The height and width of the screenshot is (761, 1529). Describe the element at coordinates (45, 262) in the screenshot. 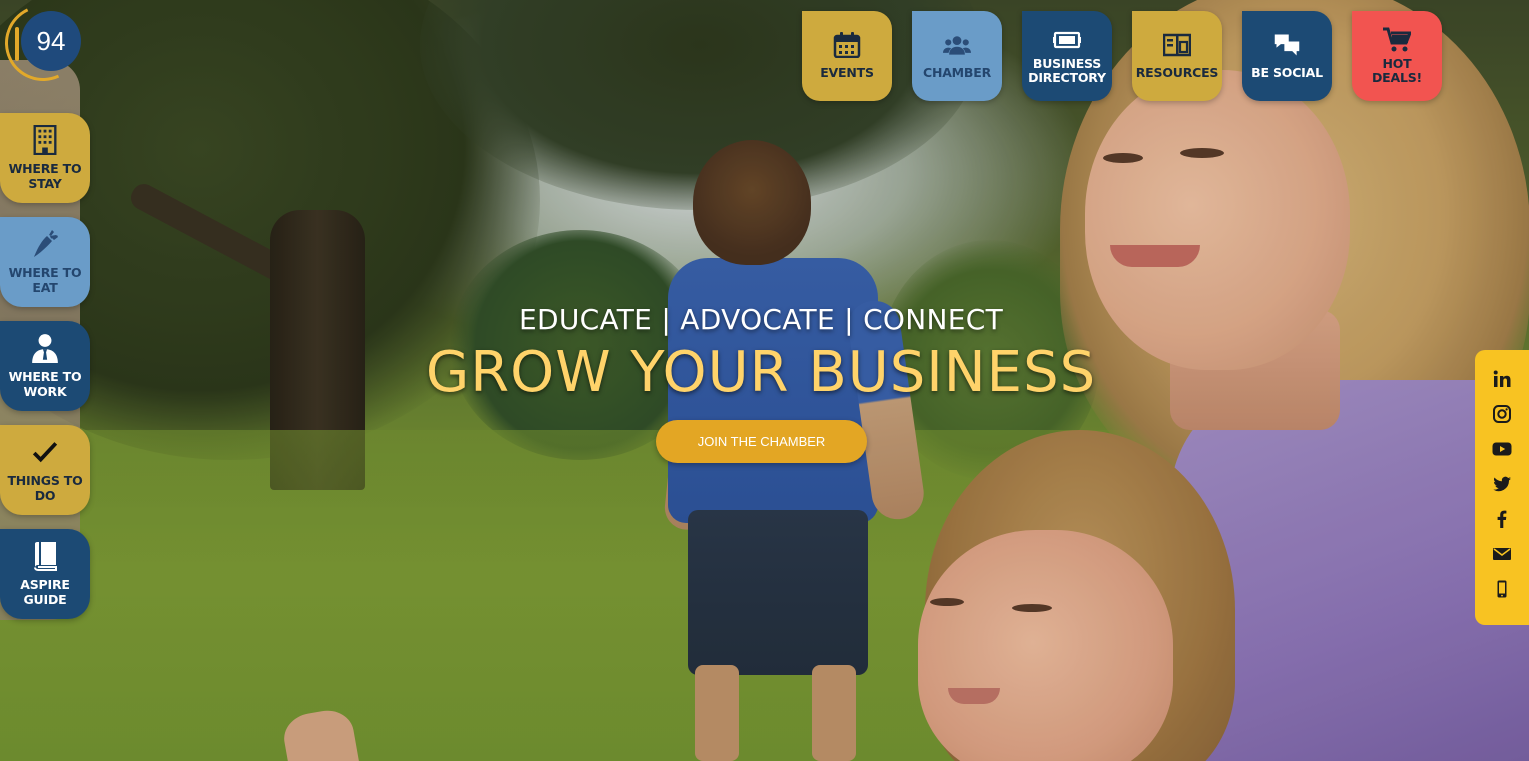

I see `side-where-to-eat-button: WHERE TO EAT` at that location.